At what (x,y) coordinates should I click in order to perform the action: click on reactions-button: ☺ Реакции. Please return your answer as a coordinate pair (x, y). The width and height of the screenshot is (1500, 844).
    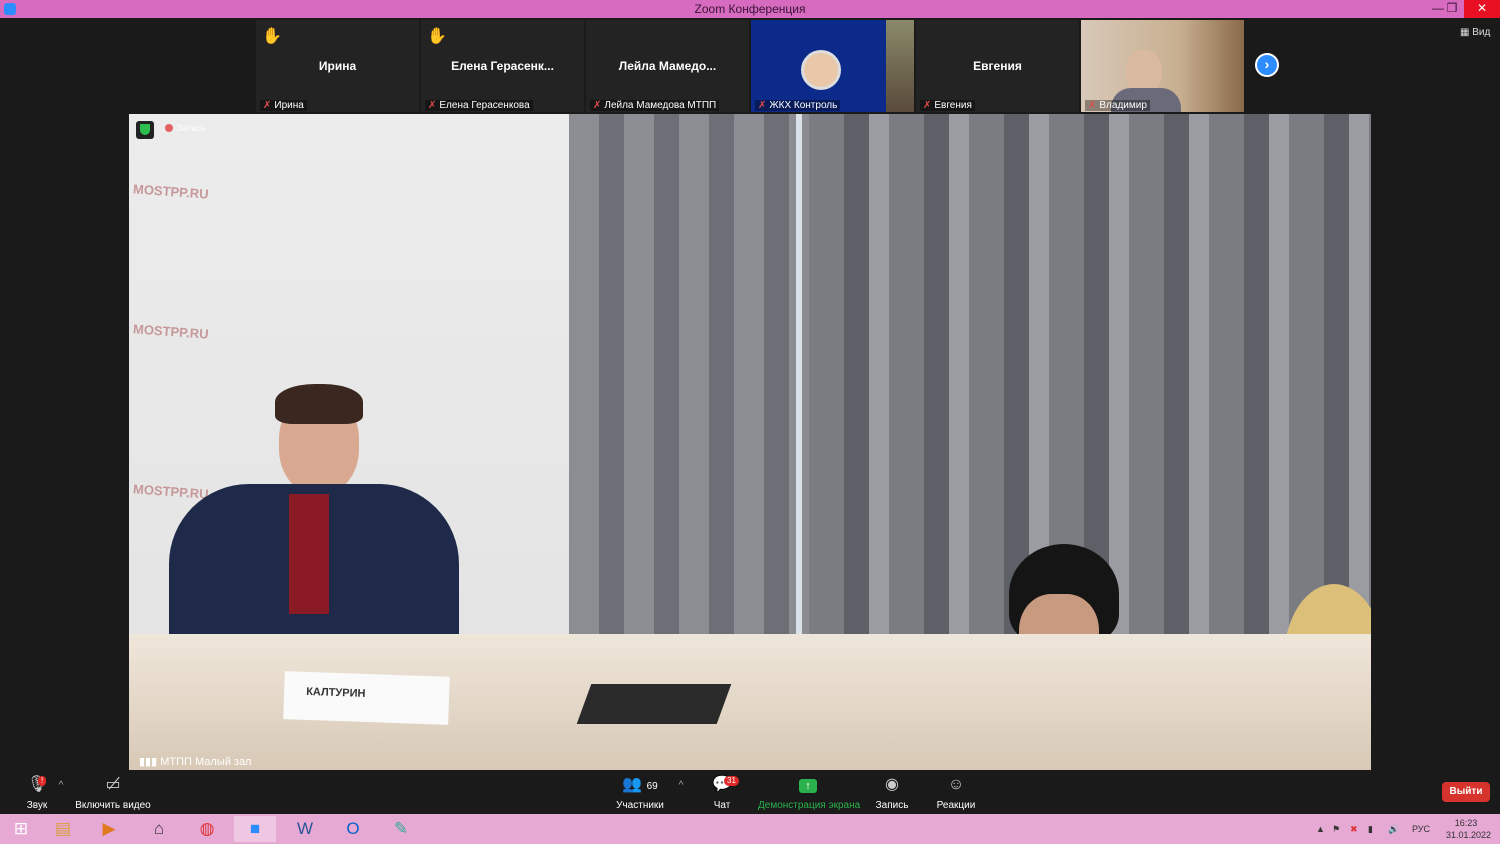
    Looking at the image, I should click on (956, 792).